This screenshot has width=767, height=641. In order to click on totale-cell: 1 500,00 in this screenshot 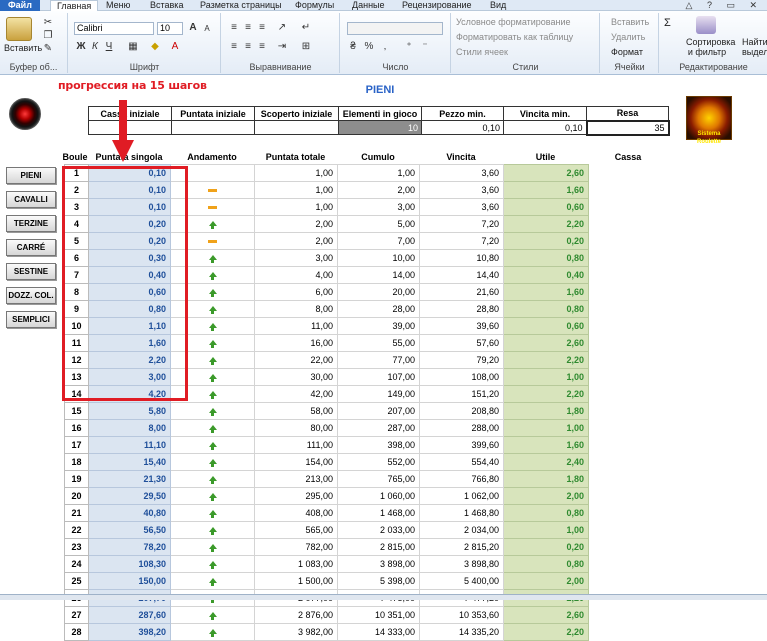, I will do `click(296, 581)`.